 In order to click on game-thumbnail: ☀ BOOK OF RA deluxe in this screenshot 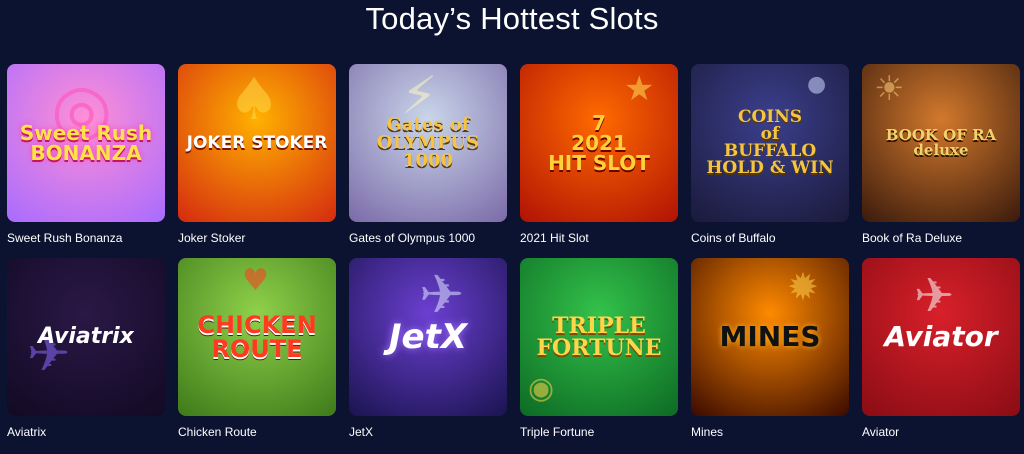, I will do `click(941, 143)`.